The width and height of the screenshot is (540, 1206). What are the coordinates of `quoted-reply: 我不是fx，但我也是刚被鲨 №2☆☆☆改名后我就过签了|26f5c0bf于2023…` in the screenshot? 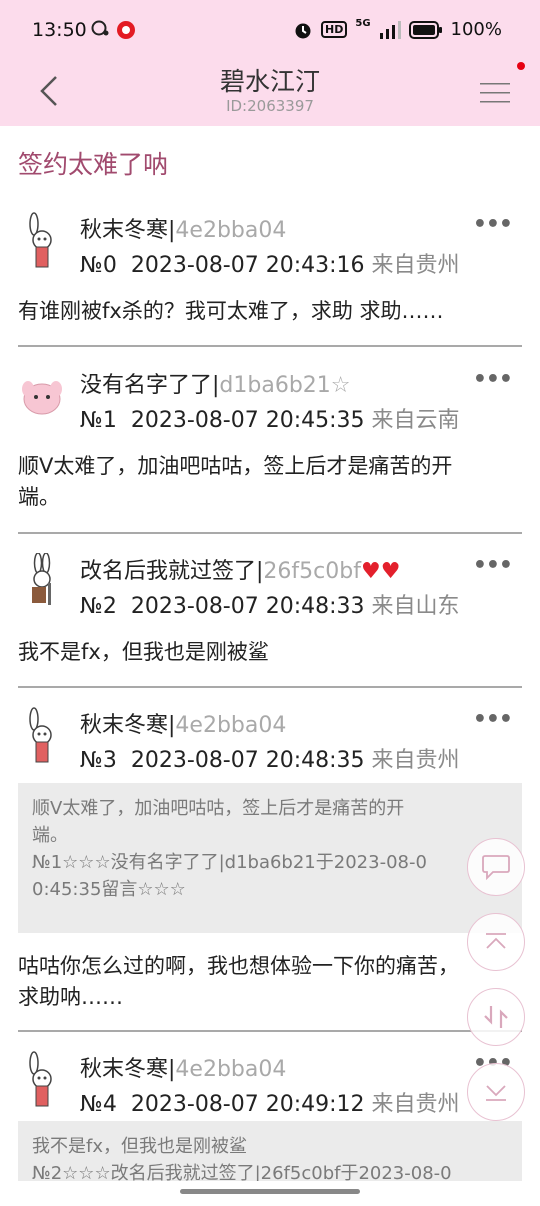 It's located at (270, 1151).